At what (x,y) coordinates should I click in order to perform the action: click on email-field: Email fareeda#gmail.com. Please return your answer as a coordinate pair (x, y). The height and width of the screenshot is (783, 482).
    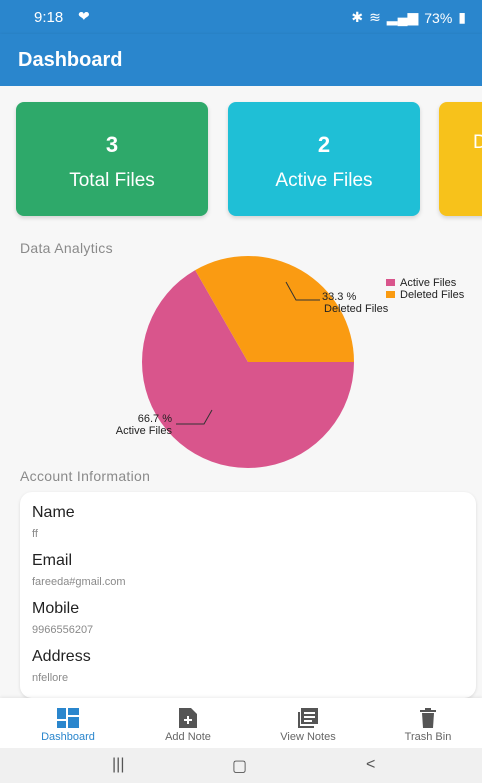
    Looking at the image, I should click on (79, 570).